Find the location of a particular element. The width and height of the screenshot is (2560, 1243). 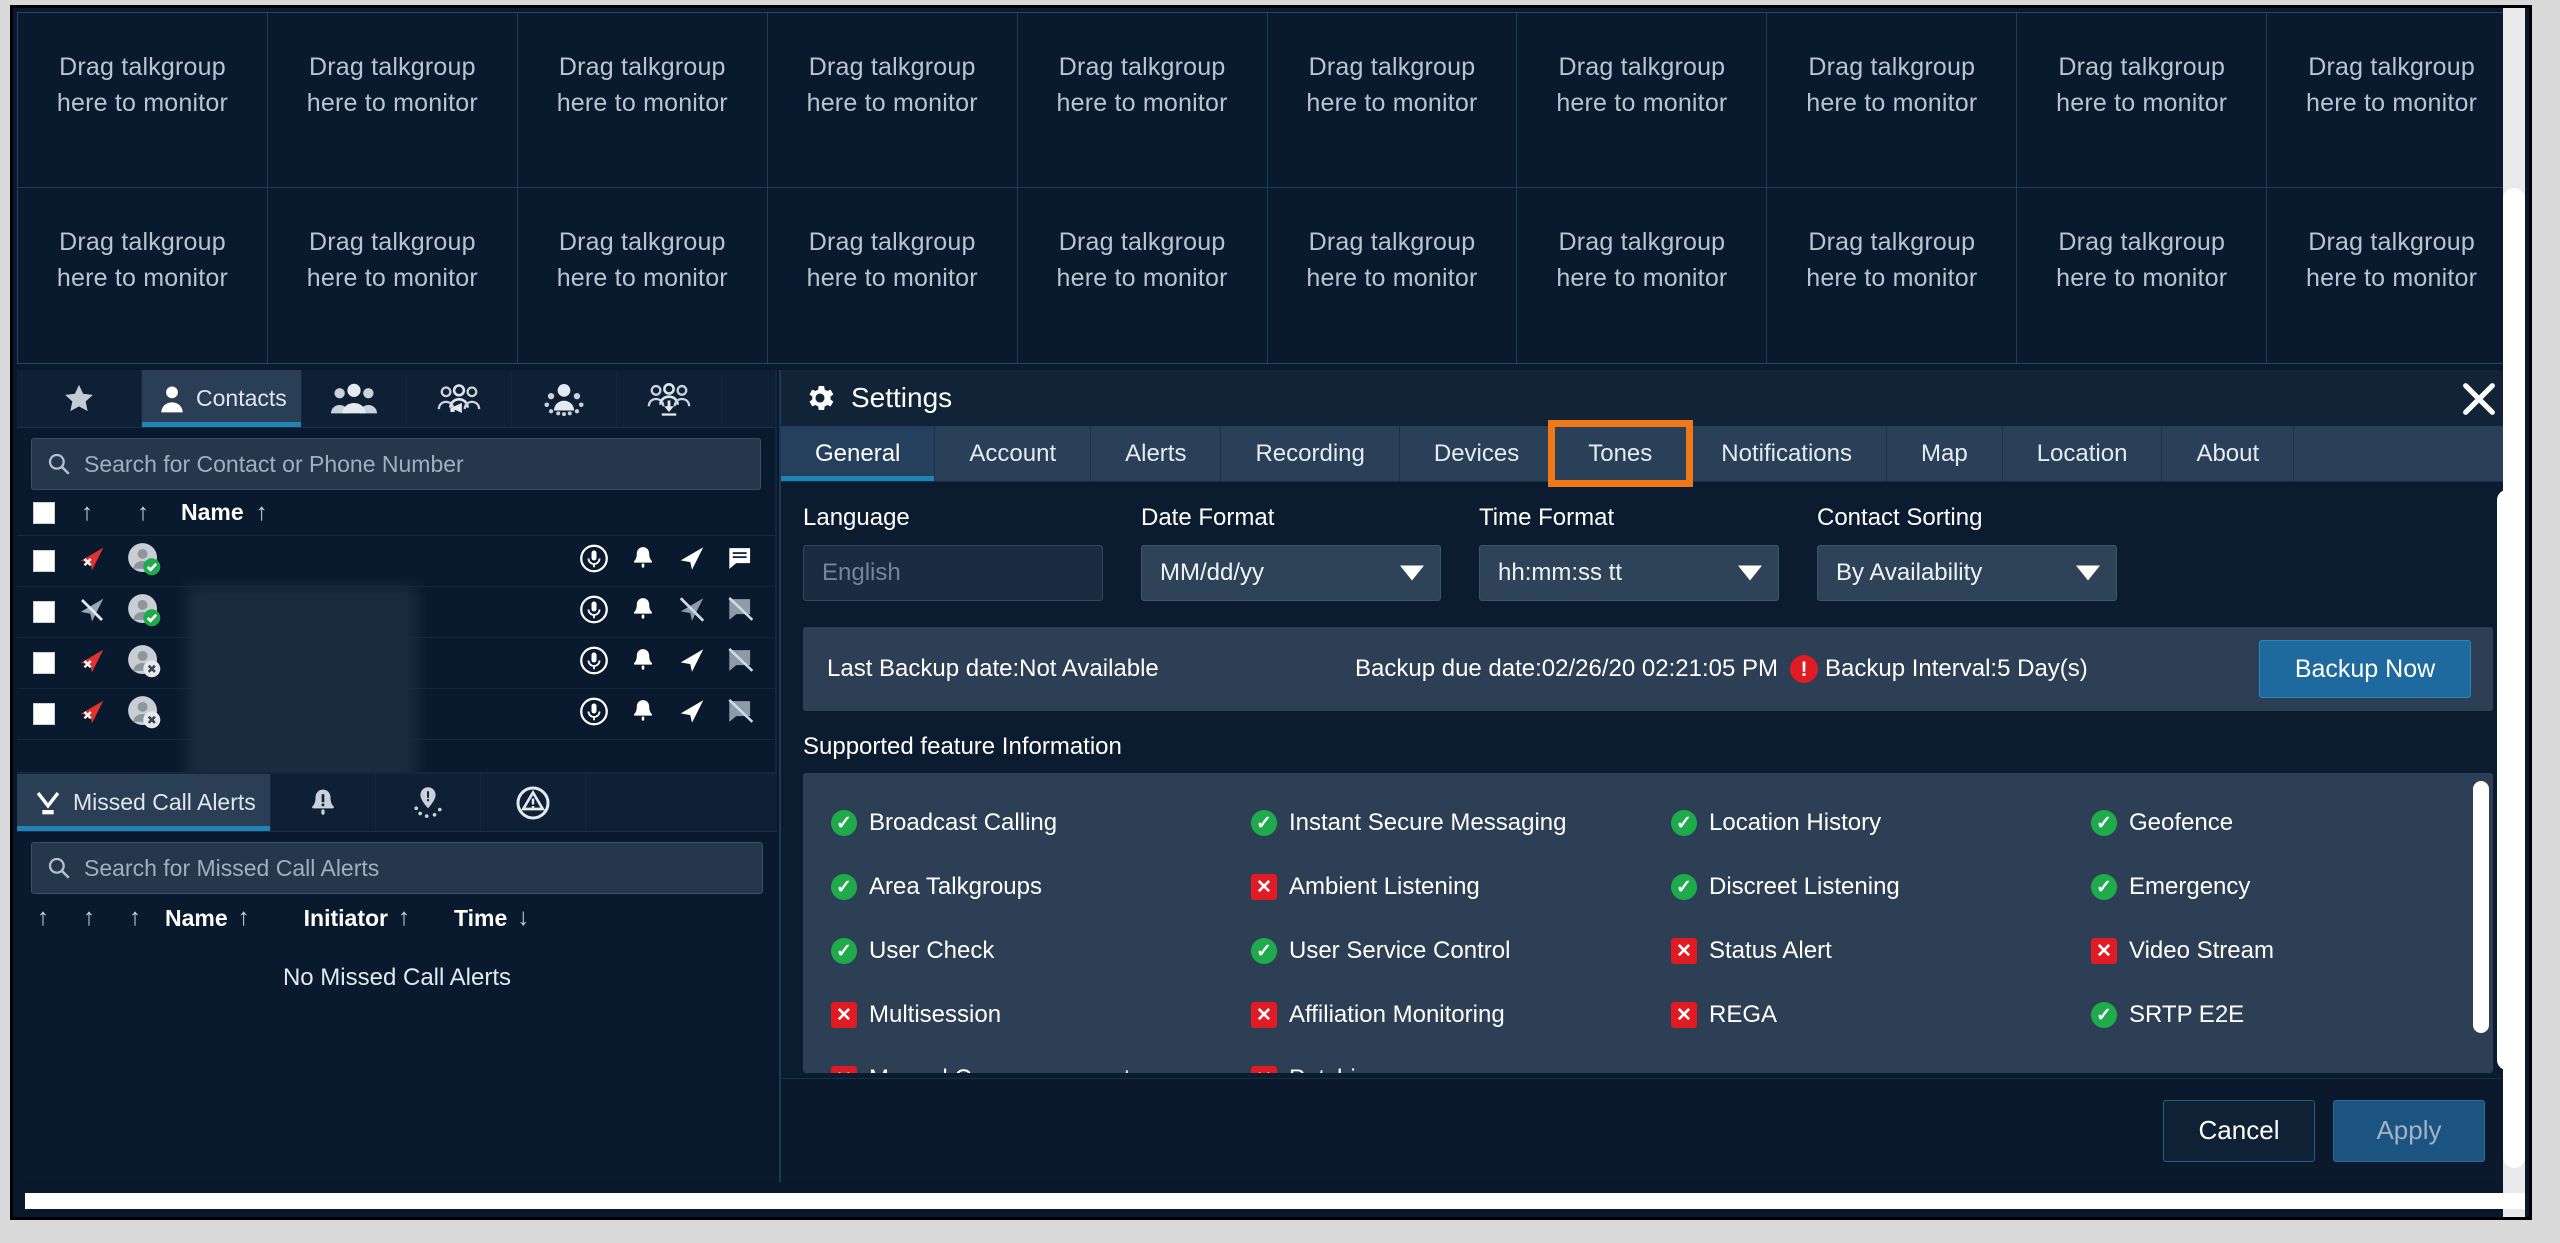

mca-column-time: Time is located at coordinates (480, 918).